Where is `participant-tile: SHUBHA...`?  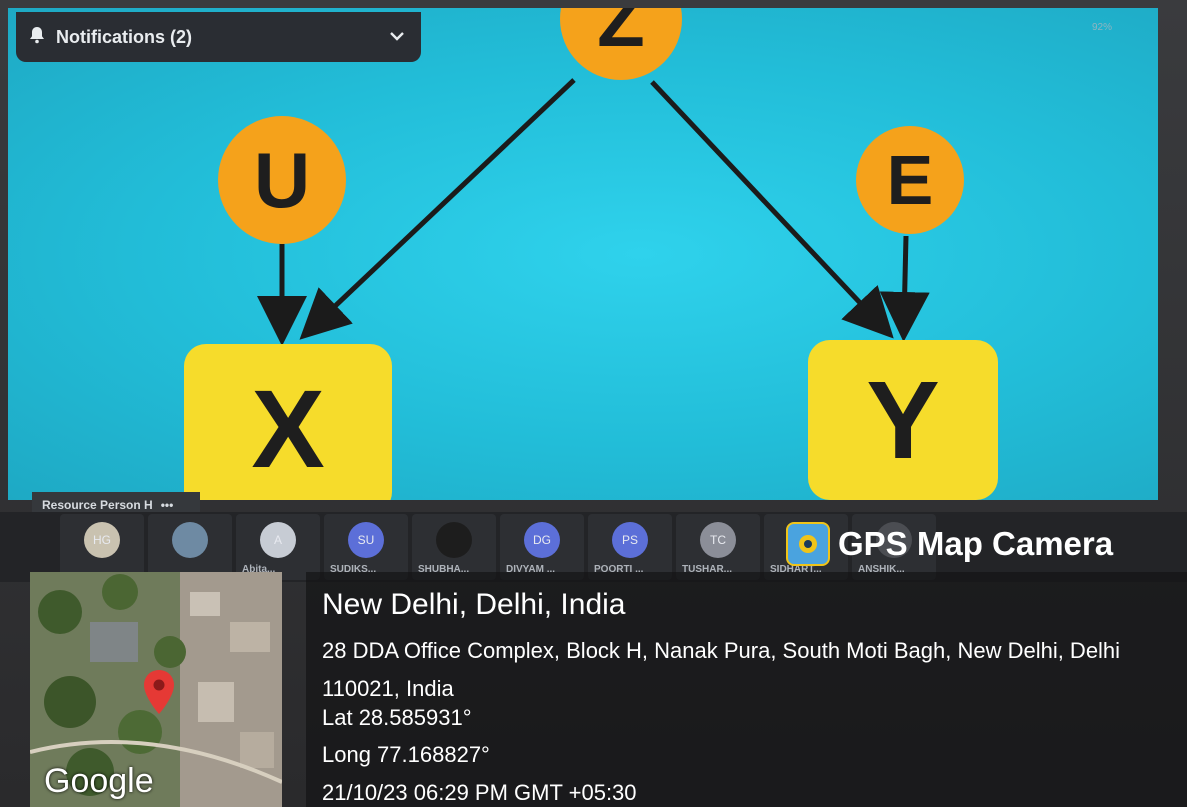 participant-tile: SHUBHA... is located at coordinates (454, 547).